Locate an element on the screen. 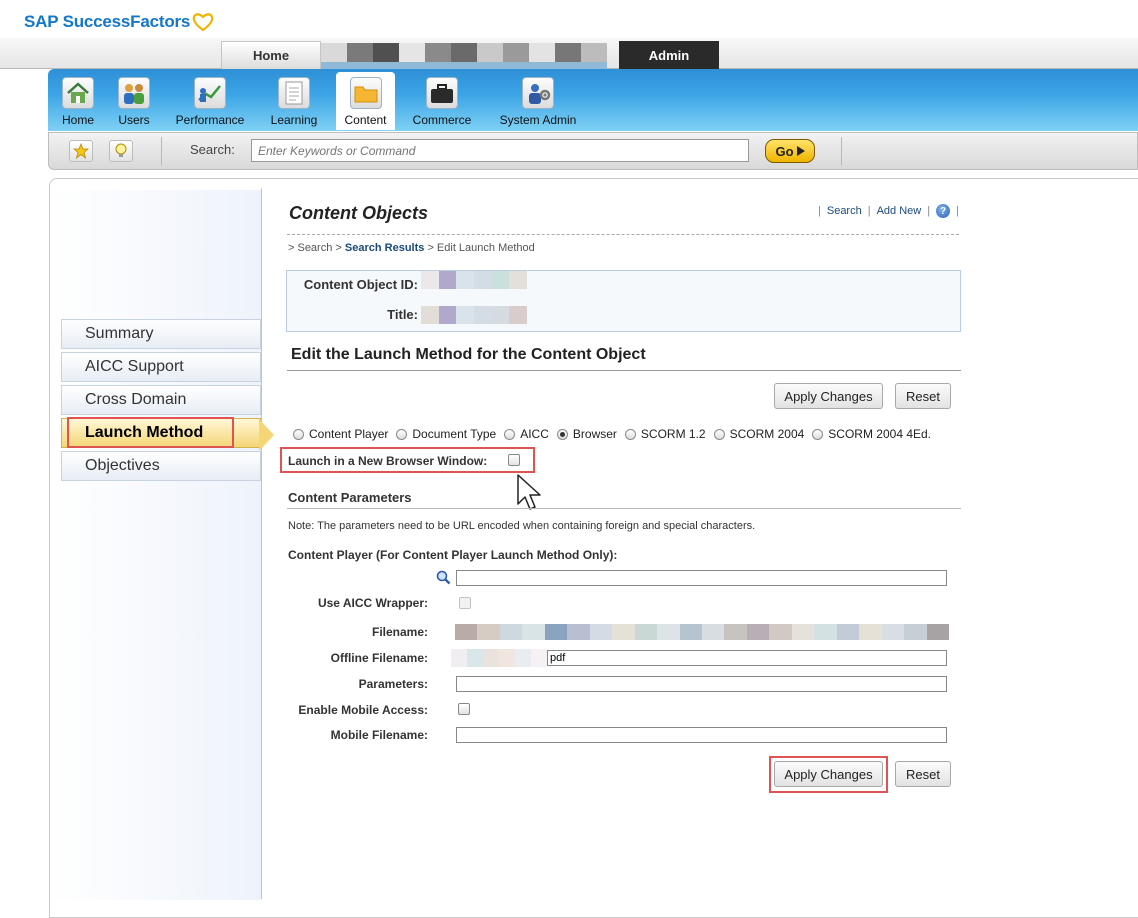 This screenshot has width=1138, height=918. new-window-label: Launch in a New Browser Window: is located at coordinates (388, 461).